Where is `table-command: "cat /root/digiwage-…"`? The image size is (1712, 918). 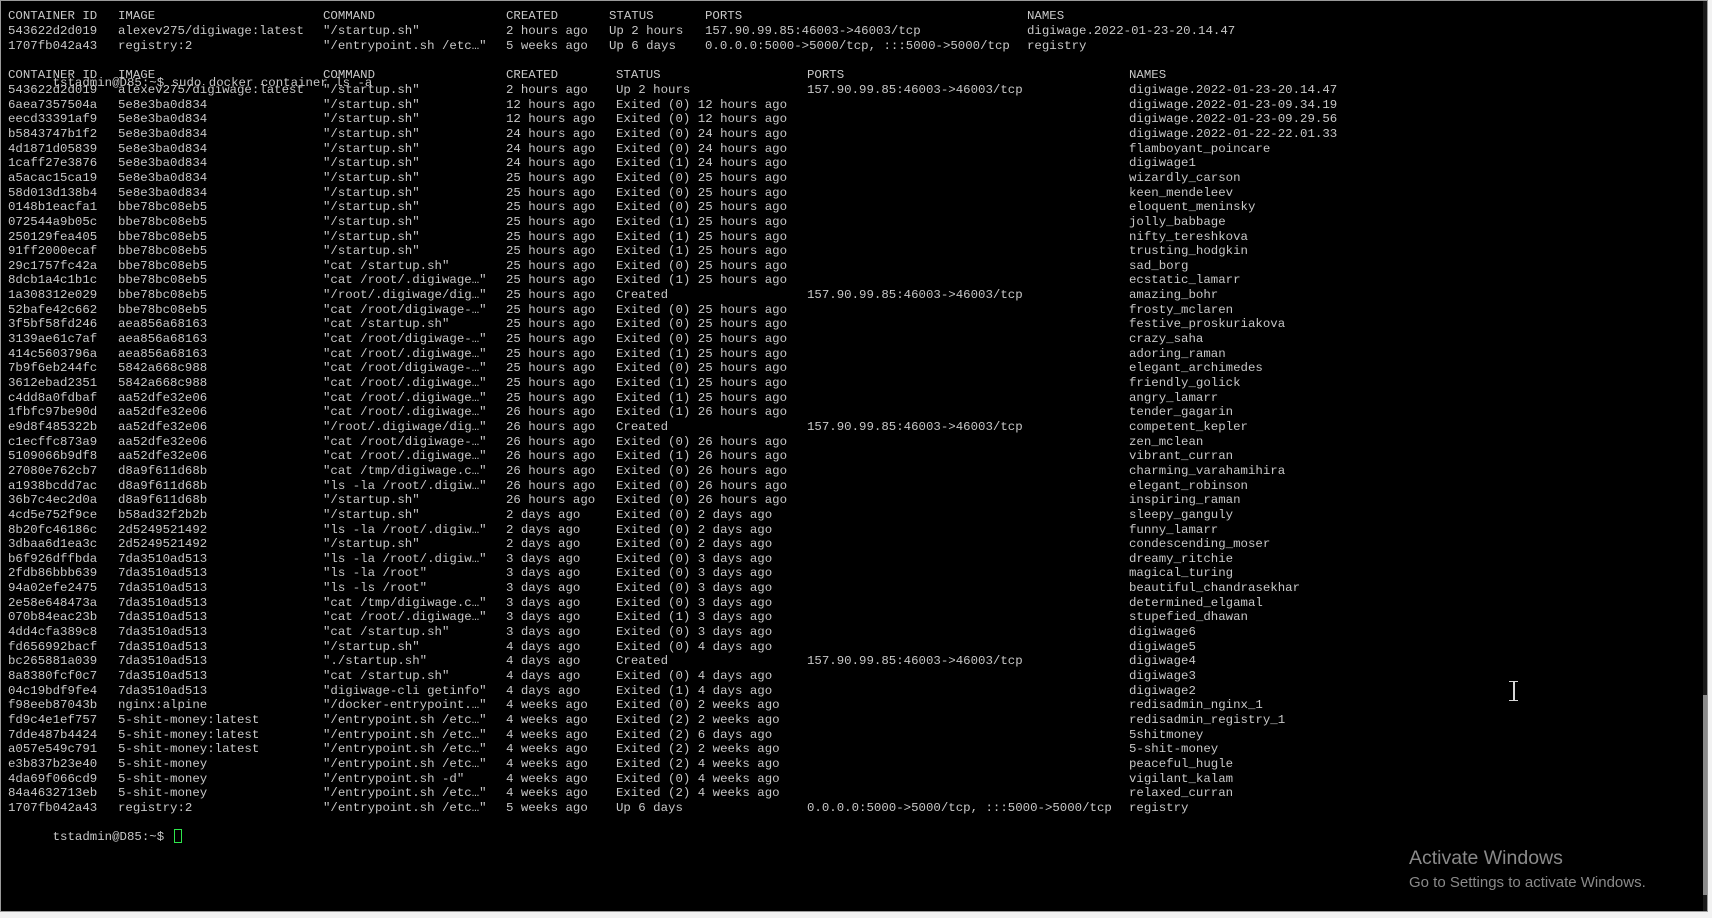
table-command: "cat /root/digiwage-…" is located at coordinates (405, 368).